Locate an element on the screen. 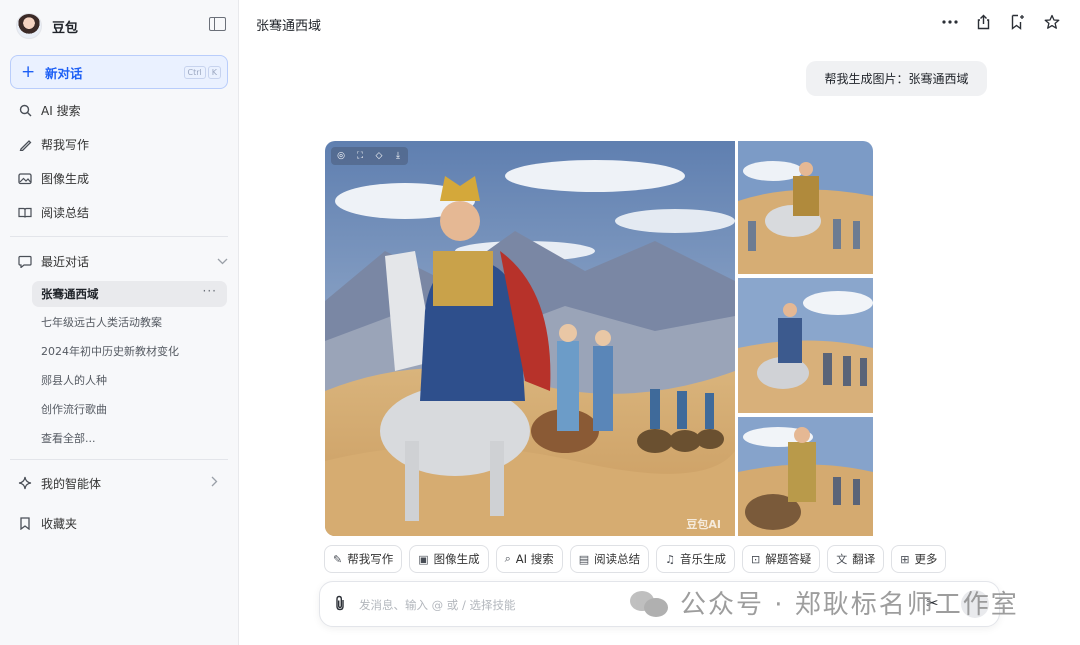  wechat-icon is located at coordinates (650, 603).